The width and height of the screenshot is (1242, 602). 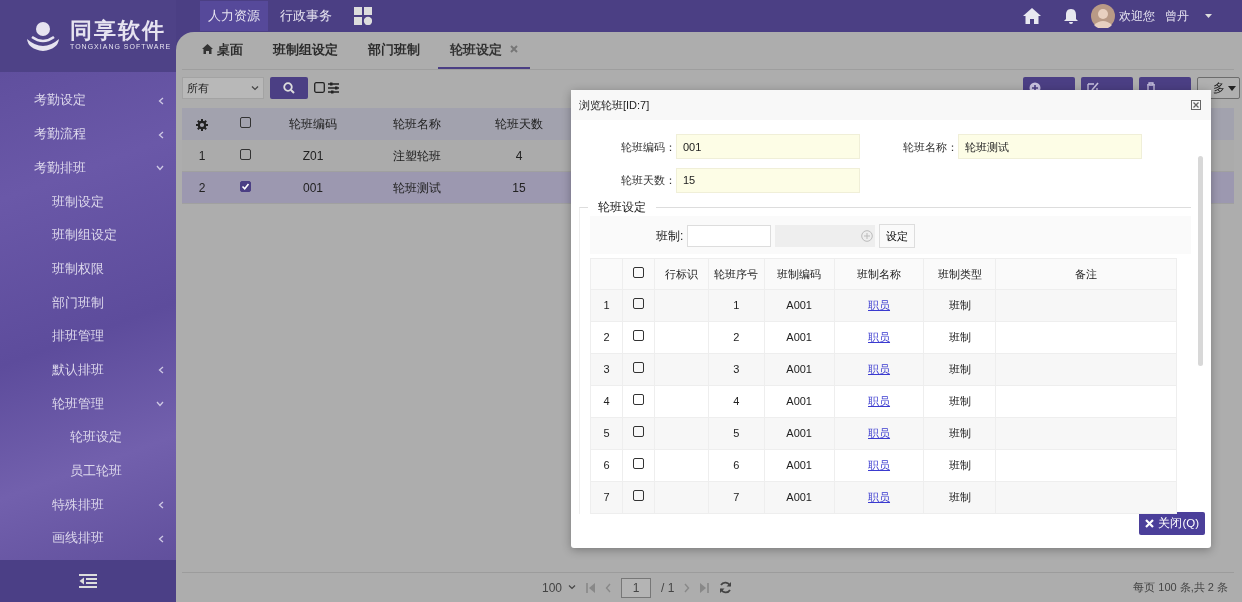 What do you see at coordinates (416, 124) in the screenshot?
I see `column-header: 轮班名称` at bounding box center [416, 124].